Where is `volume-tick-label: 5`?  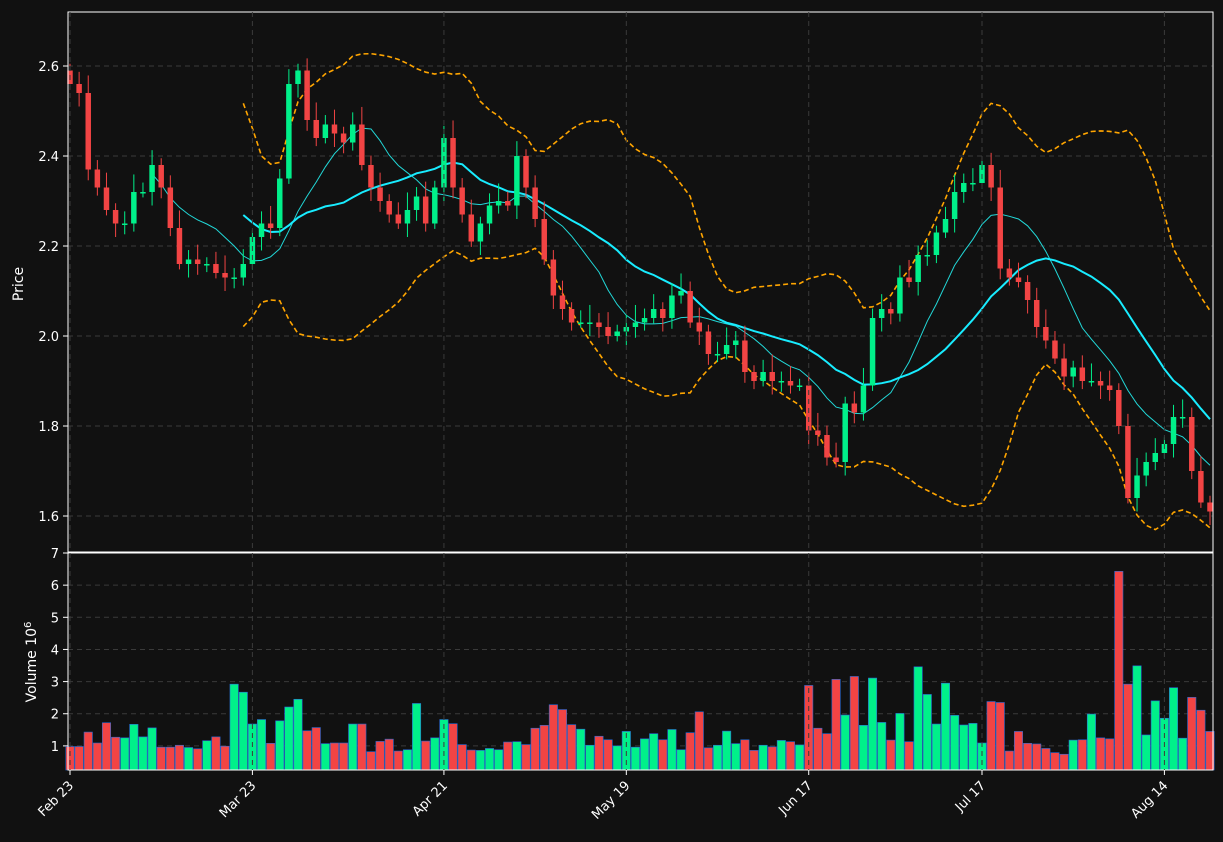 volume-tick-label: 5 is located at coordinates (55, 618).